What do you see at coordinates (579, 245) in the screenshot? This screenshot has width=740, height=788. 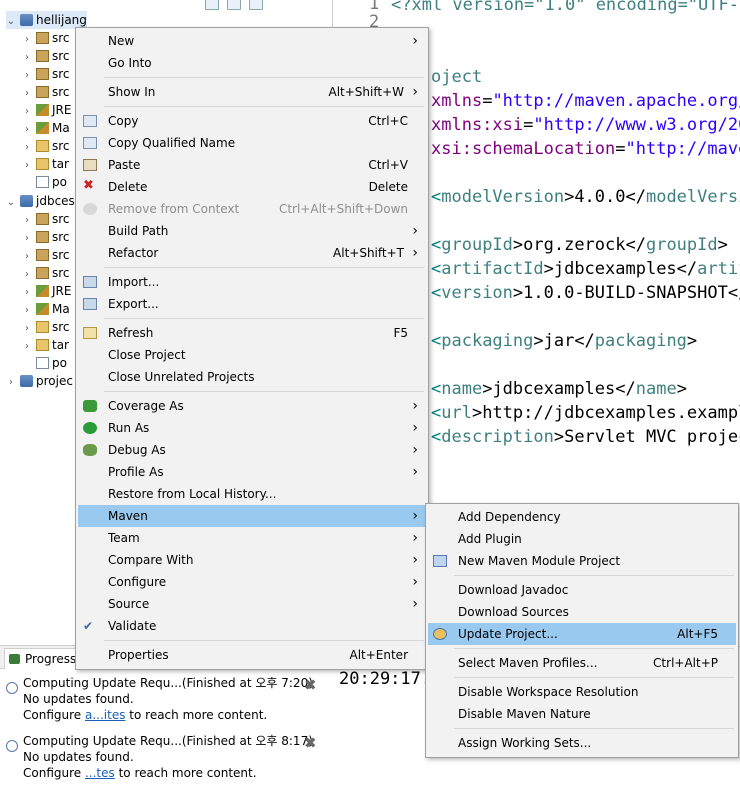 I see `code-line: <groupId>org.zerock</groupId>` at bounding box center [579, 245].